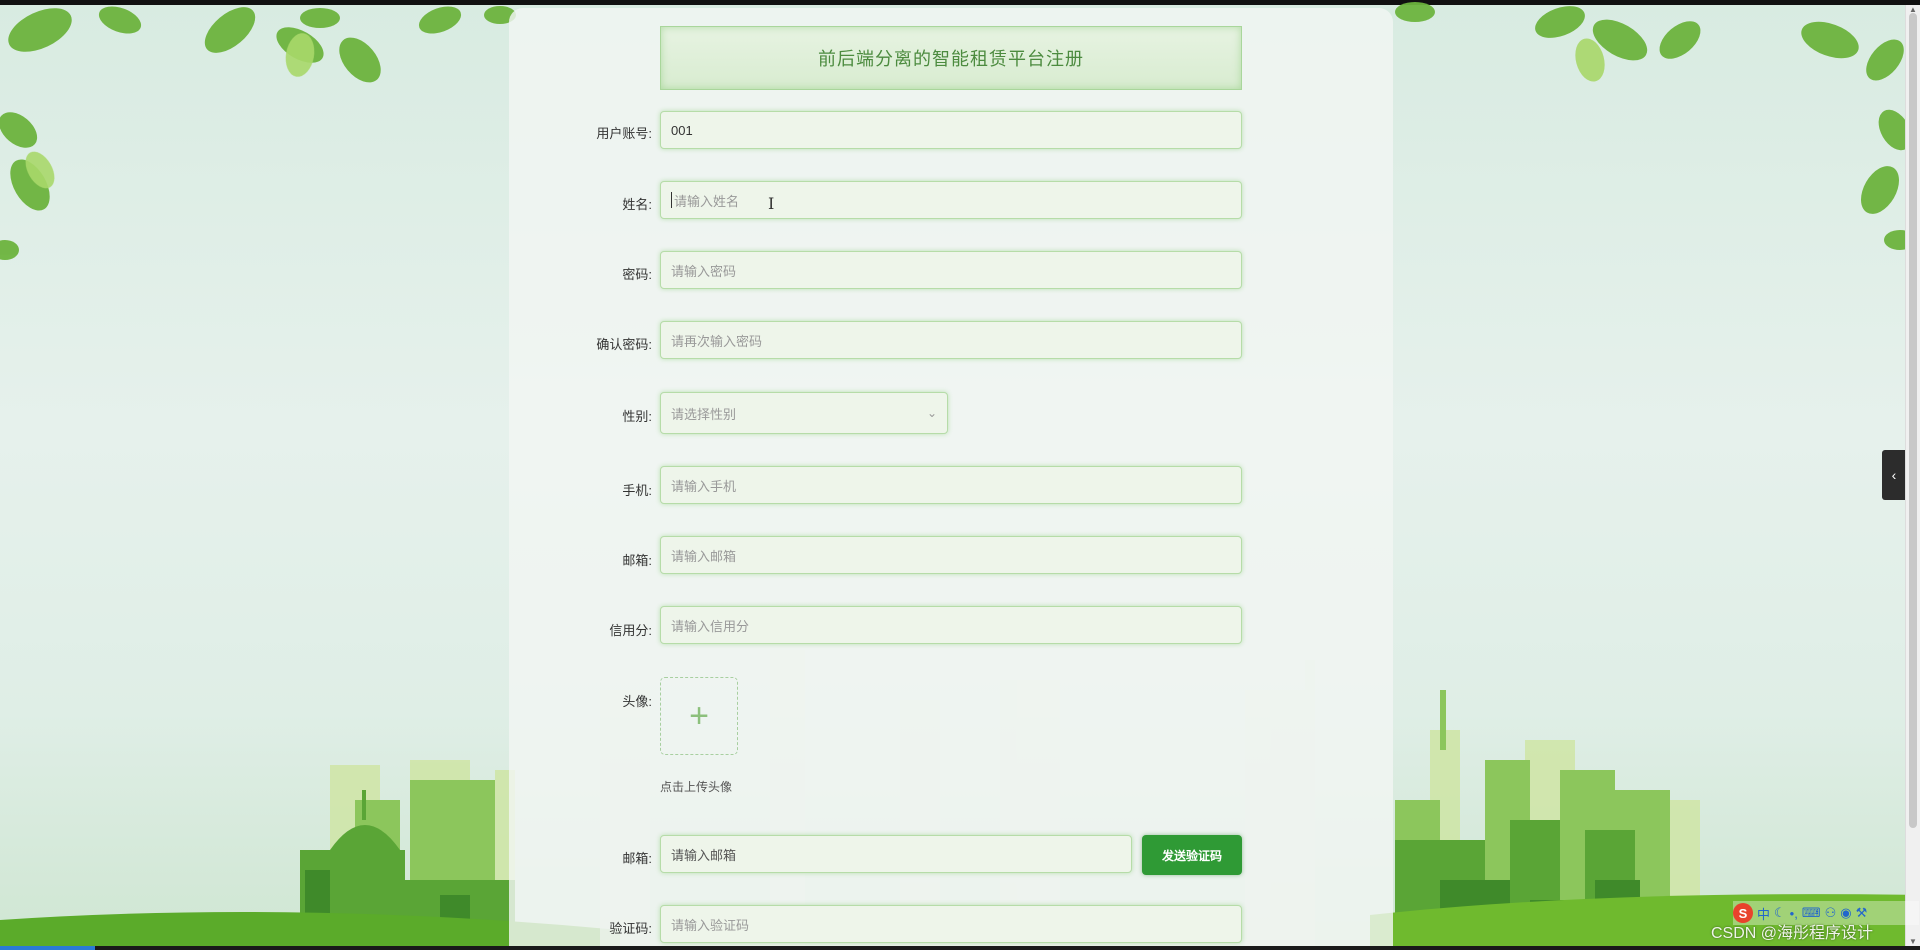 The width and height of the screenshot is (1920, 950). Describe the element at coordinates (951, 270) in the screenshot. I see `password-input: 请输入密码` at that location.